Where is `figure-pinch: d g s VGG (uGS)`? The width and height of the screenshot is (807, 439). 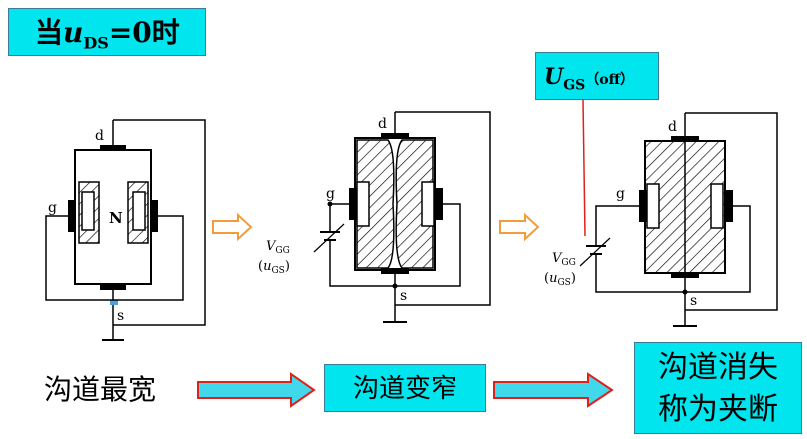
figure-pinch: d g s VGG (uGS) is located at coordinates (661, 219).